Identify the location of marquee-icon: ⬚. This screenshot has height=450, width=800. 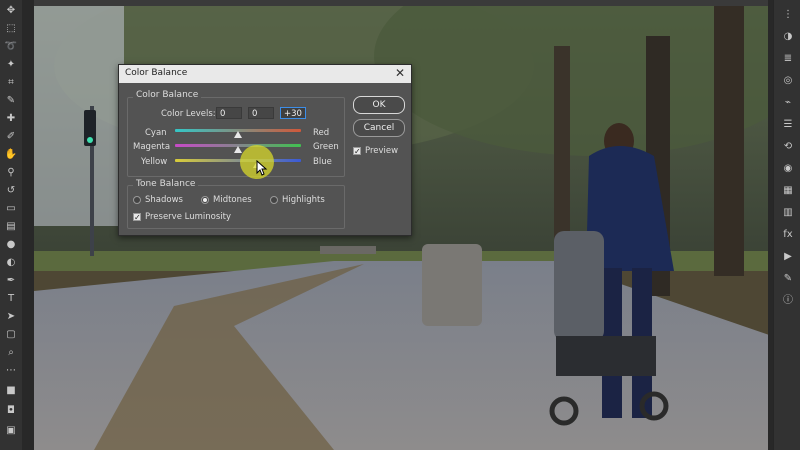
(11, 29).